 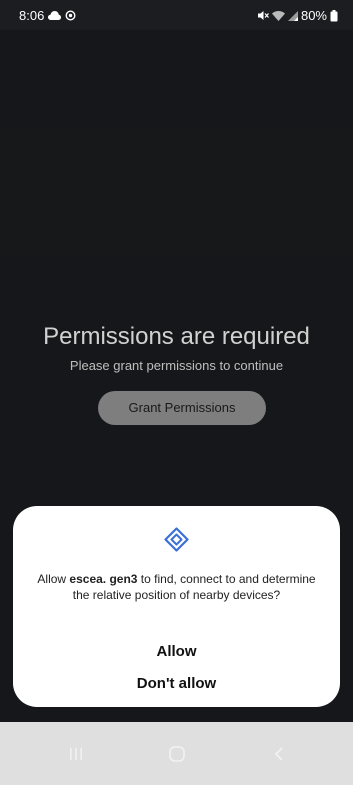 I want to click on navigation-bar, so click(x=176, y=753).